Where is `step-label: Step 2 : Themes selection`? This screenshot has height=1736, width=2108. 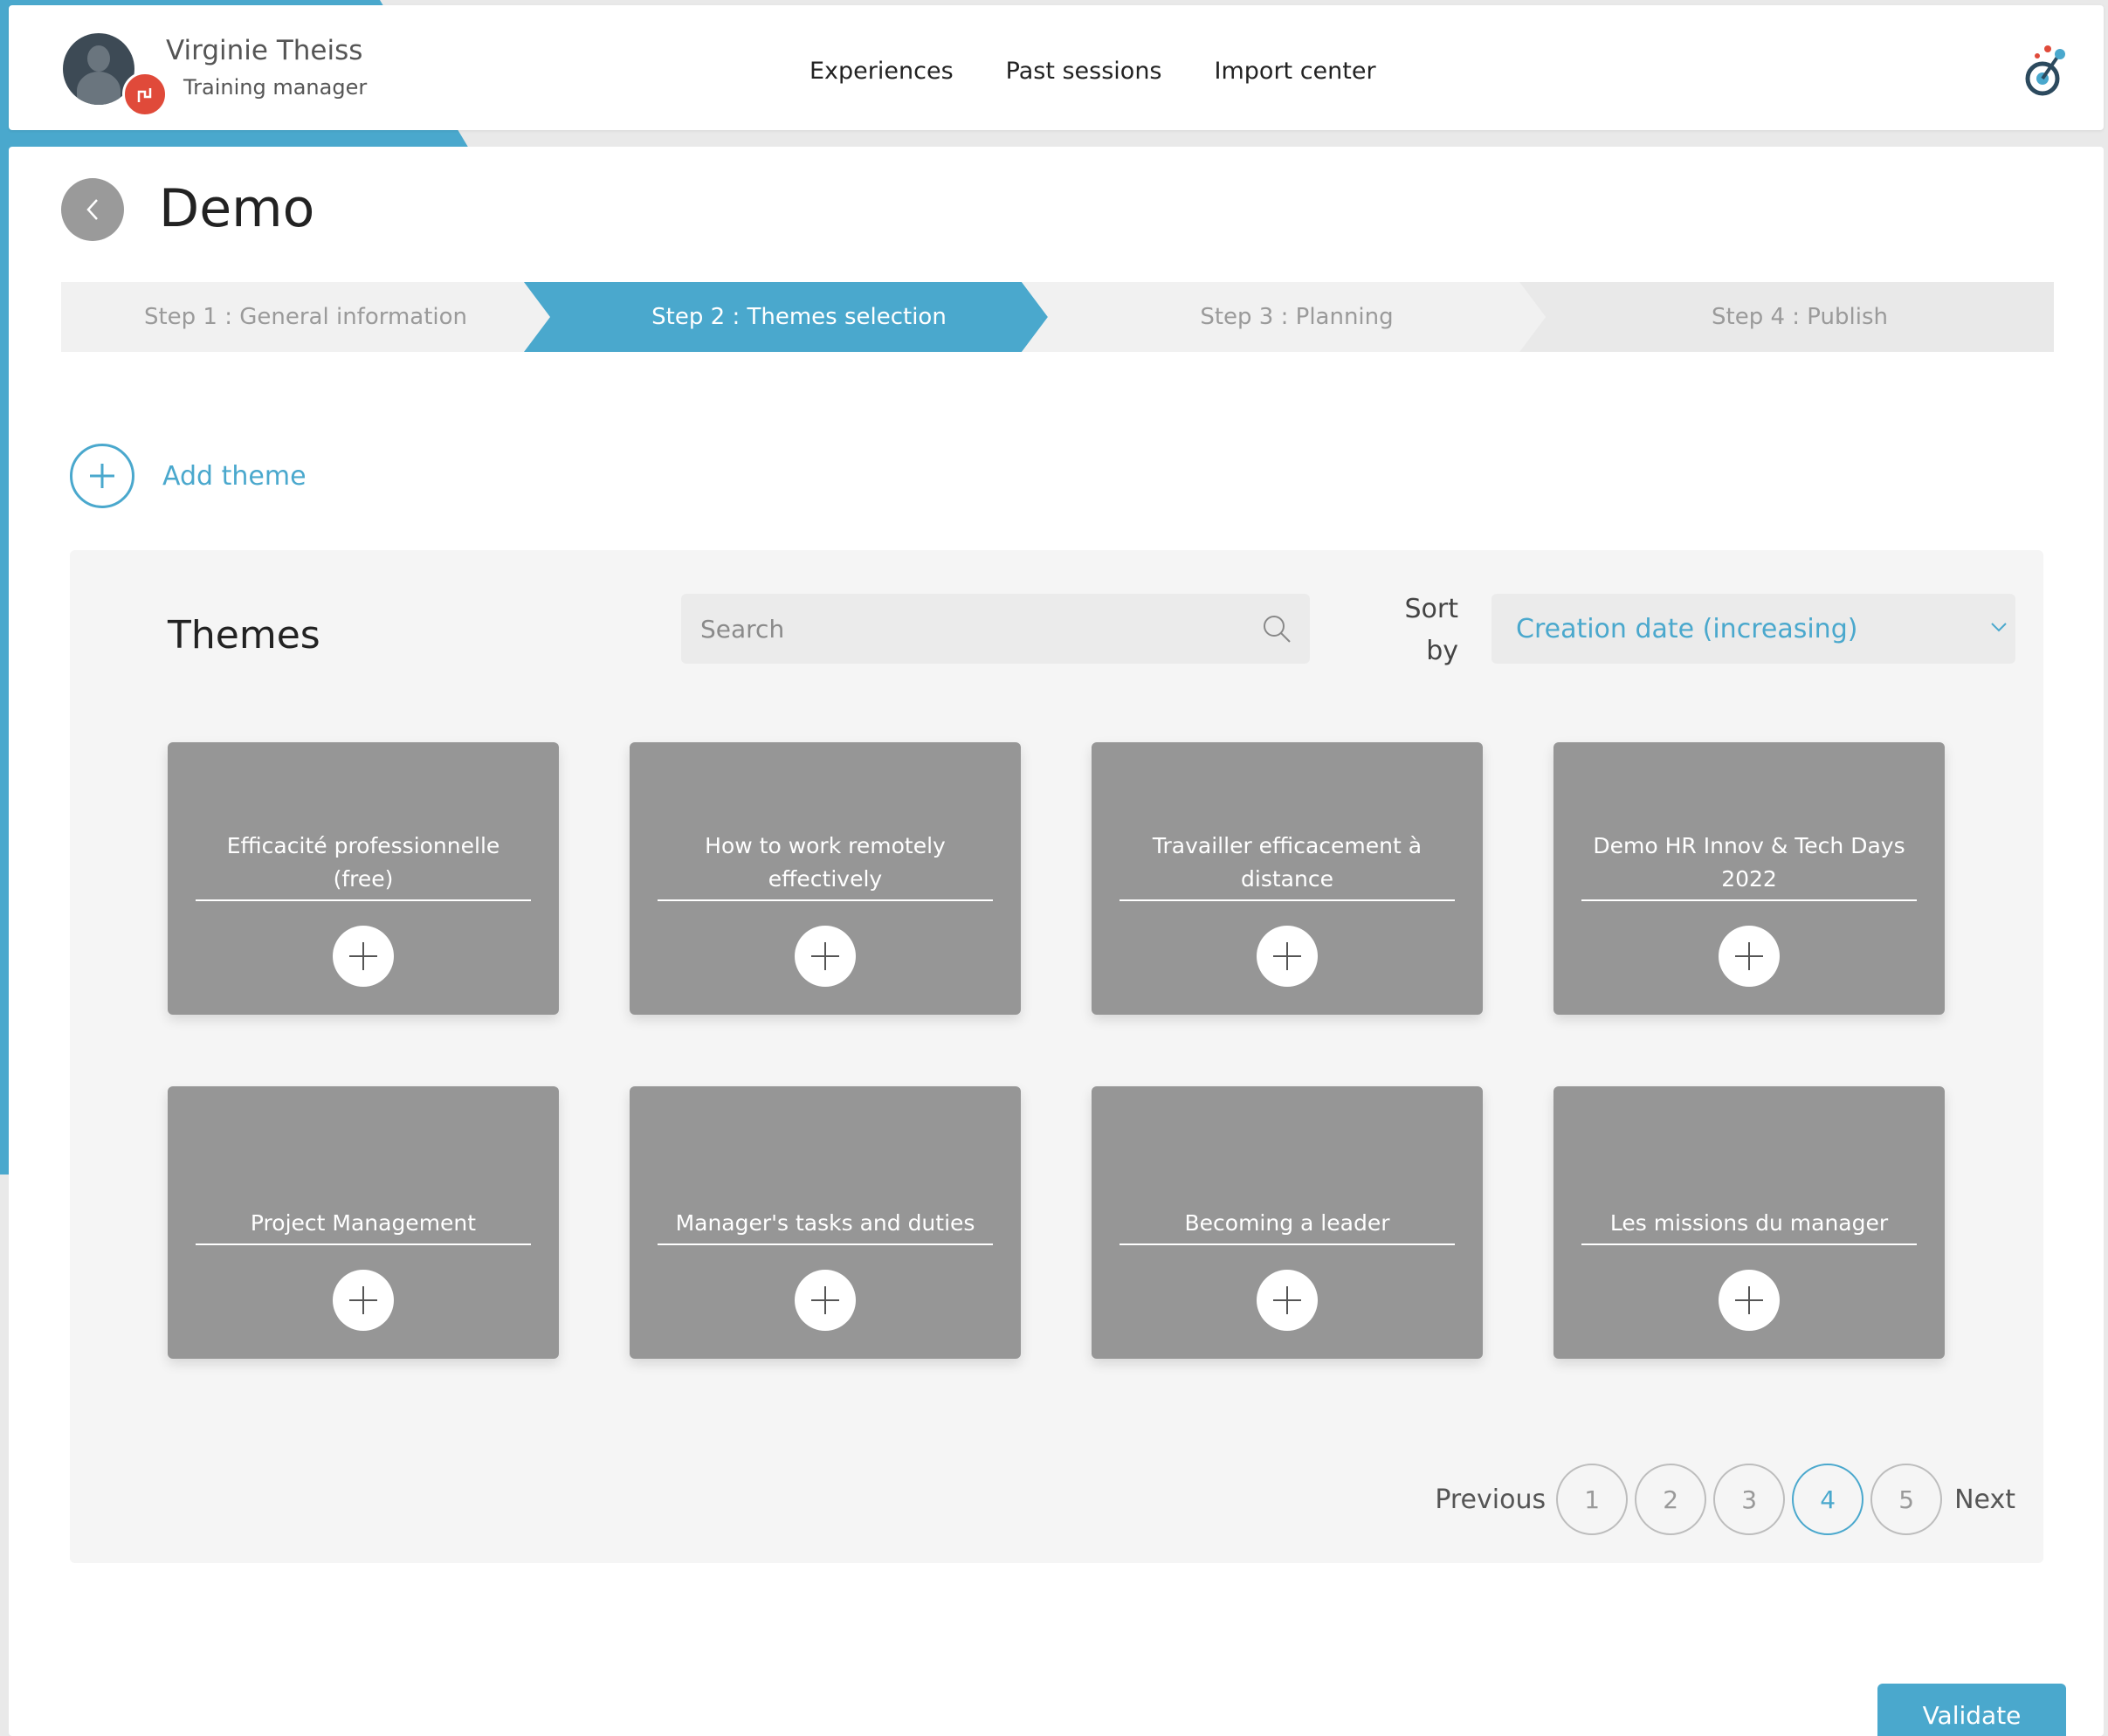
step-label: Step 2 : Themes selection is located at coordinates (799, 317).